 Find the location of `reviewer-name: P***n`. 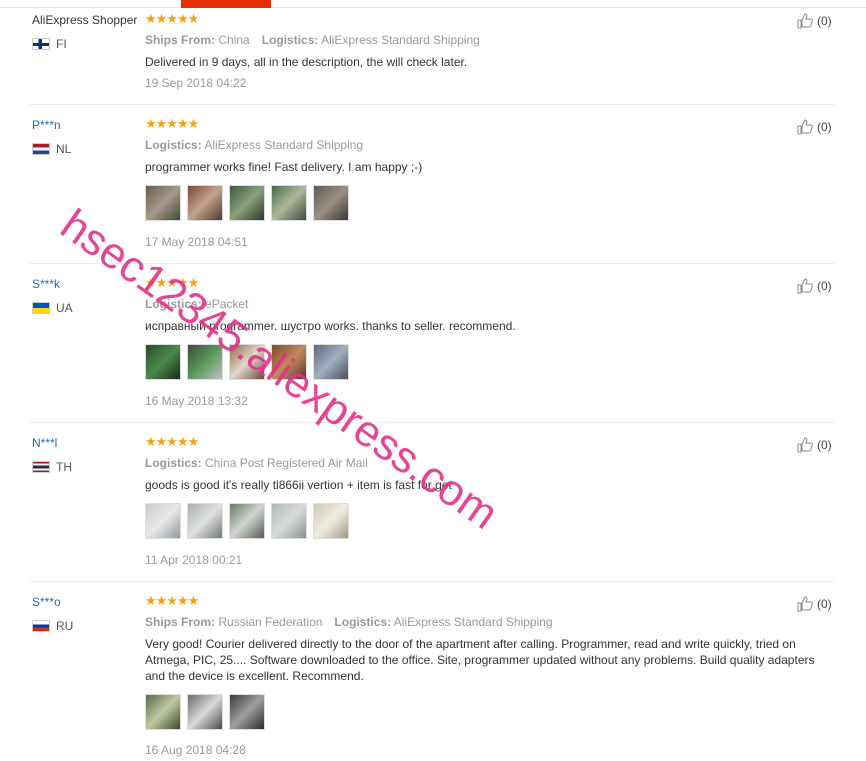

reviewer-name: P***n is located at coordinates (46, 125).